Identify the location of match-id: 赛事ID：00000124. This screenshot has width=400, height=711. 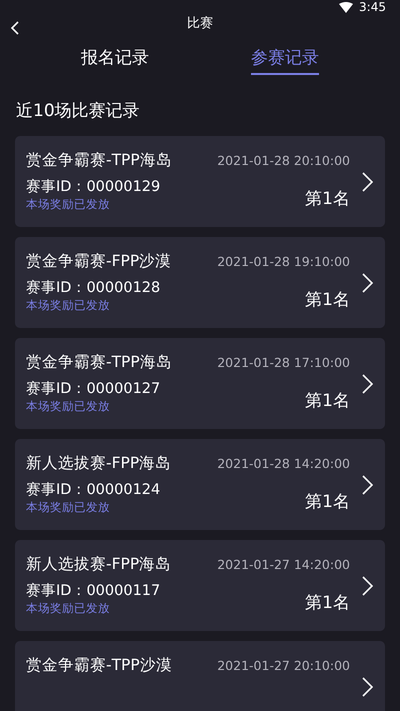
(93, 489).